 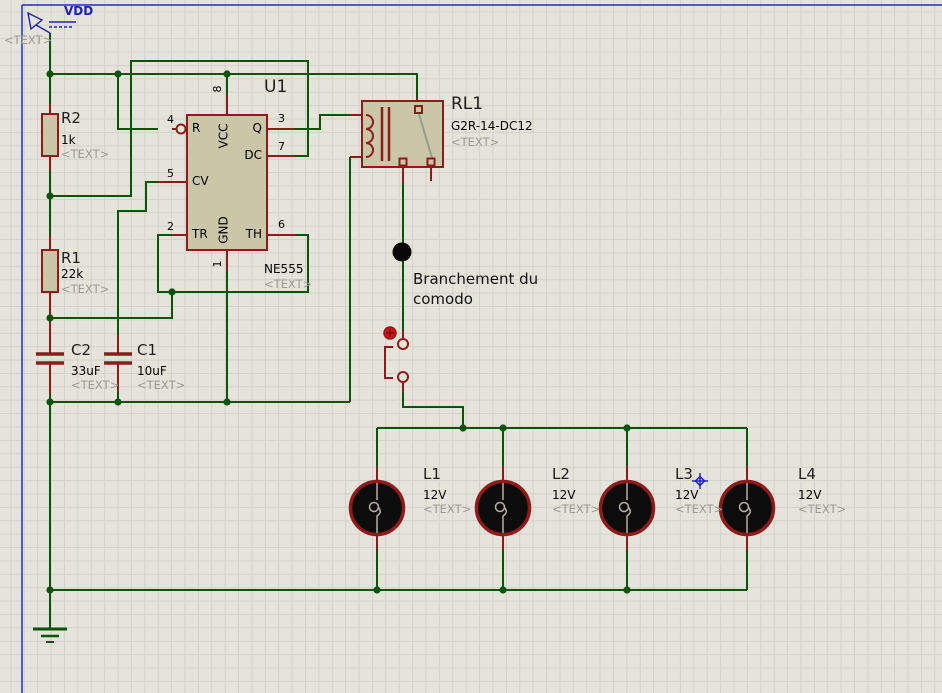 What do you see at coordinates (403, 377) in the screenshot?
I see `switch-terminal-bottom` at bounding box center [403, 377].